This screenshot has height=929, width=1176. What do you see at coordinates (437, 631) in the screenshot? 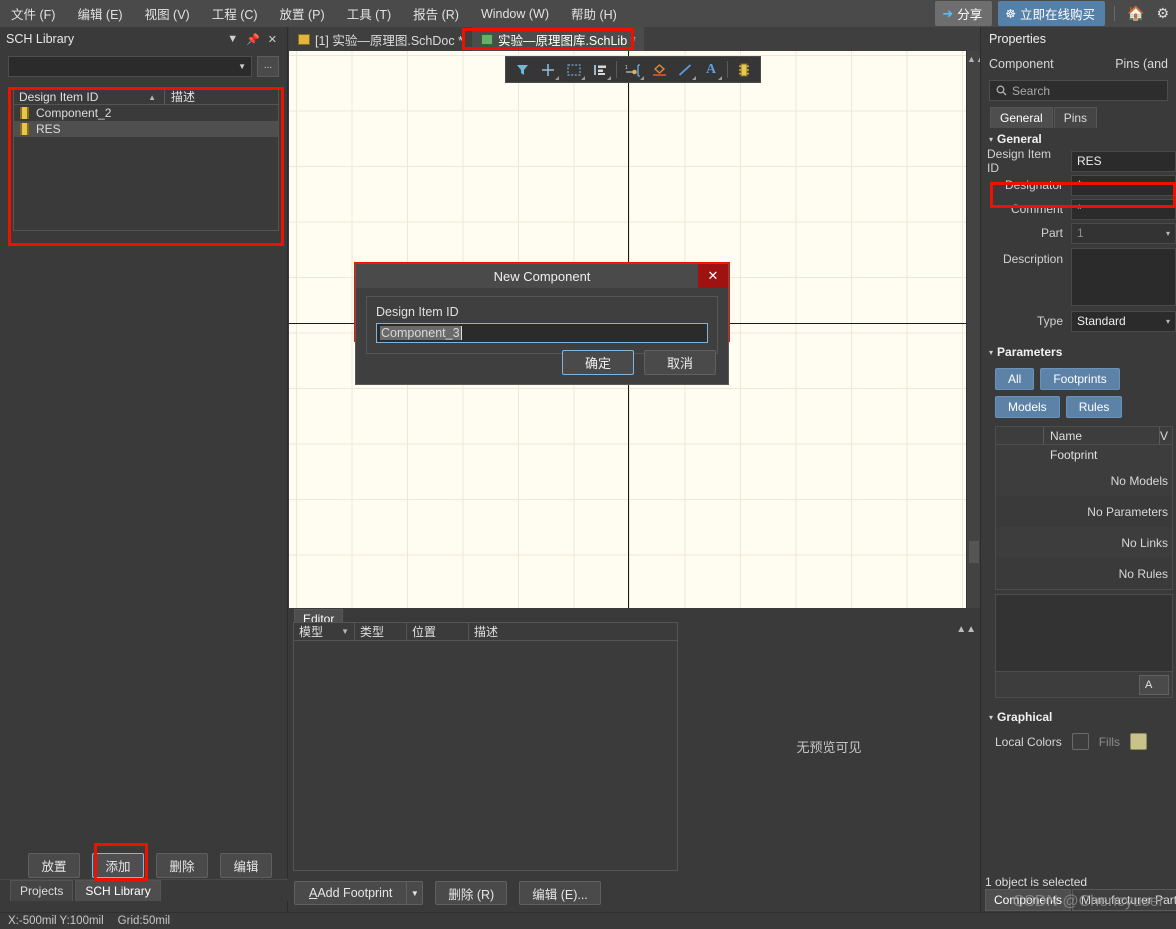
I see `column-location: 位置` at bounding box center [437, 631].